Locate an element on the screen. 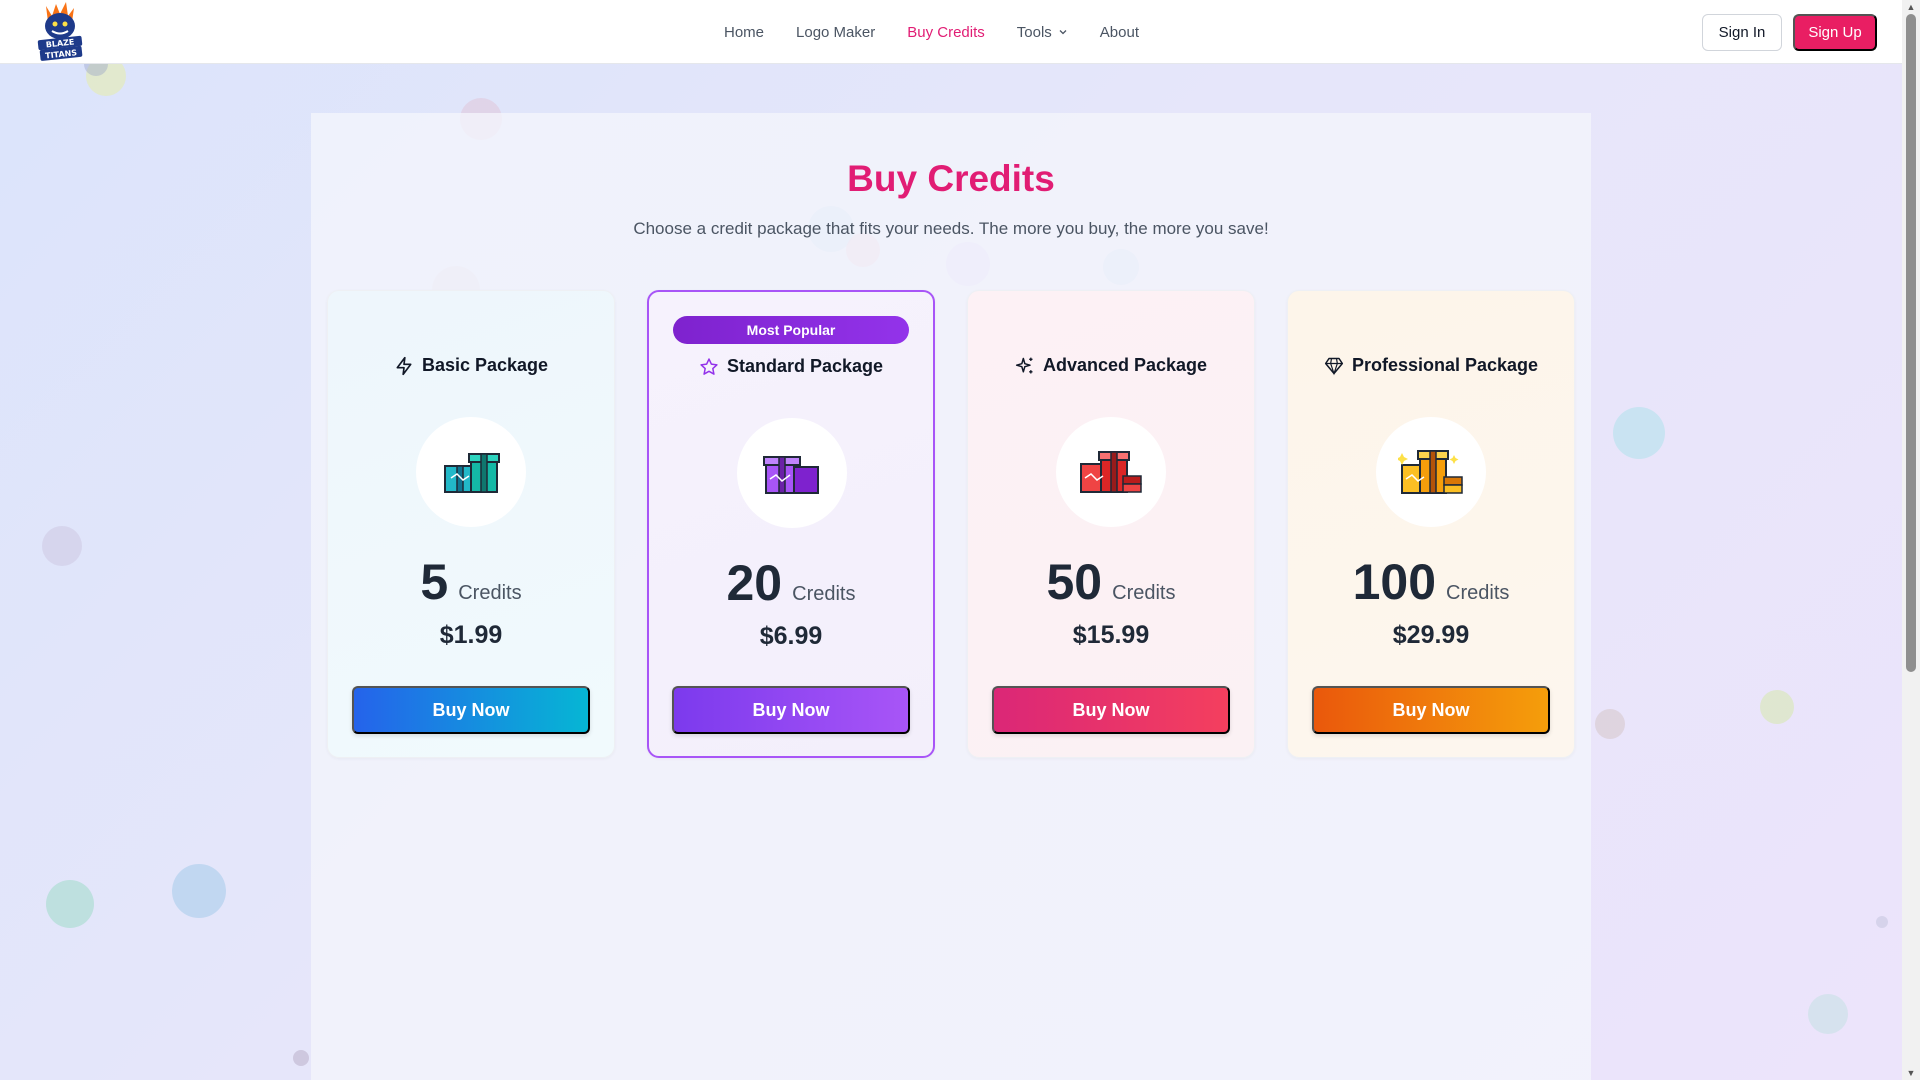 This screenshot has width=1920, height=1080. scroll-up-arrow-icon: ▲ is located at coordinates (1911, 7).